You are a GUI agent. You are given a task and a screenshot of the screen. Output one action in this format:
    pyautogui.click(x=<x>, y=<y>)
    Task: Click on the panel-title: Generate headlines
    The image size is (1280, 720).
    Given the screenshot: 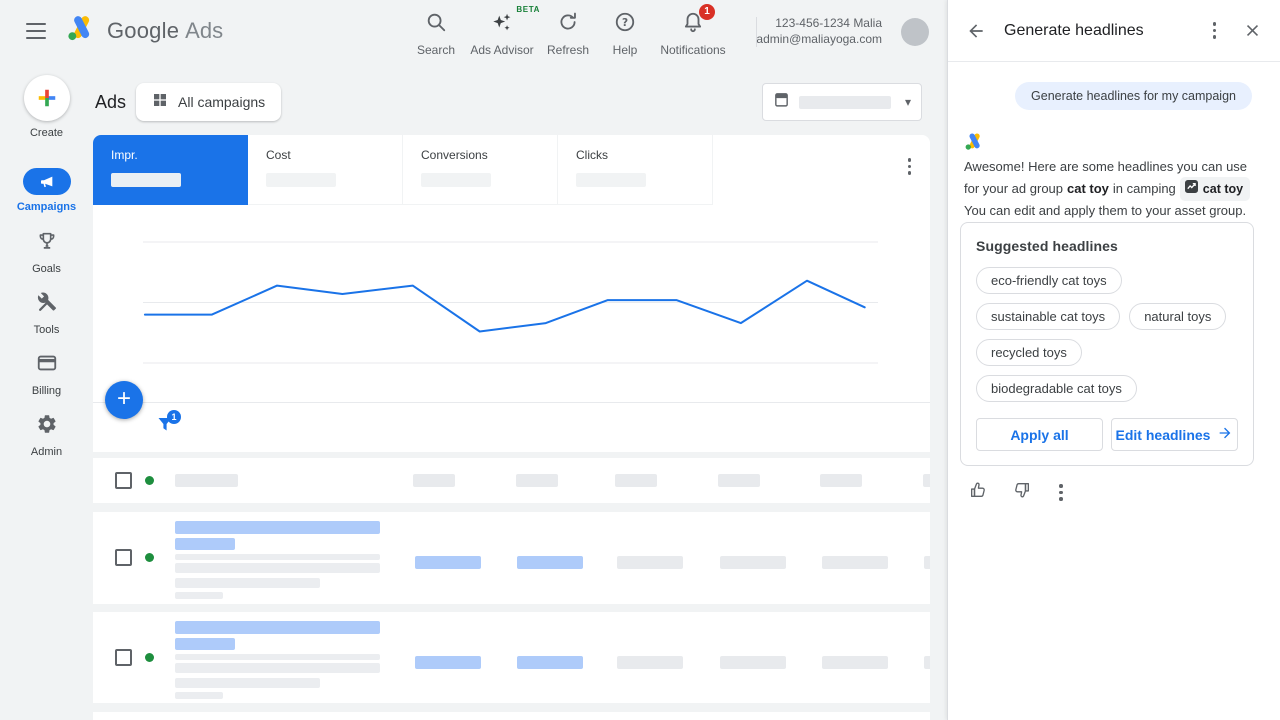 What is the action you would take?
    pyautogui.click(x=1074, y=30)
    